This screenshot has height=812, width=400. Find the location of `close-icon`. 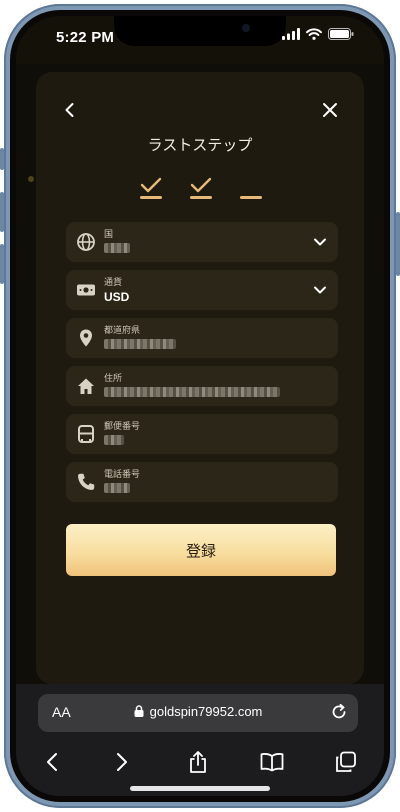

close-icon is located at coordinates (330, 110).